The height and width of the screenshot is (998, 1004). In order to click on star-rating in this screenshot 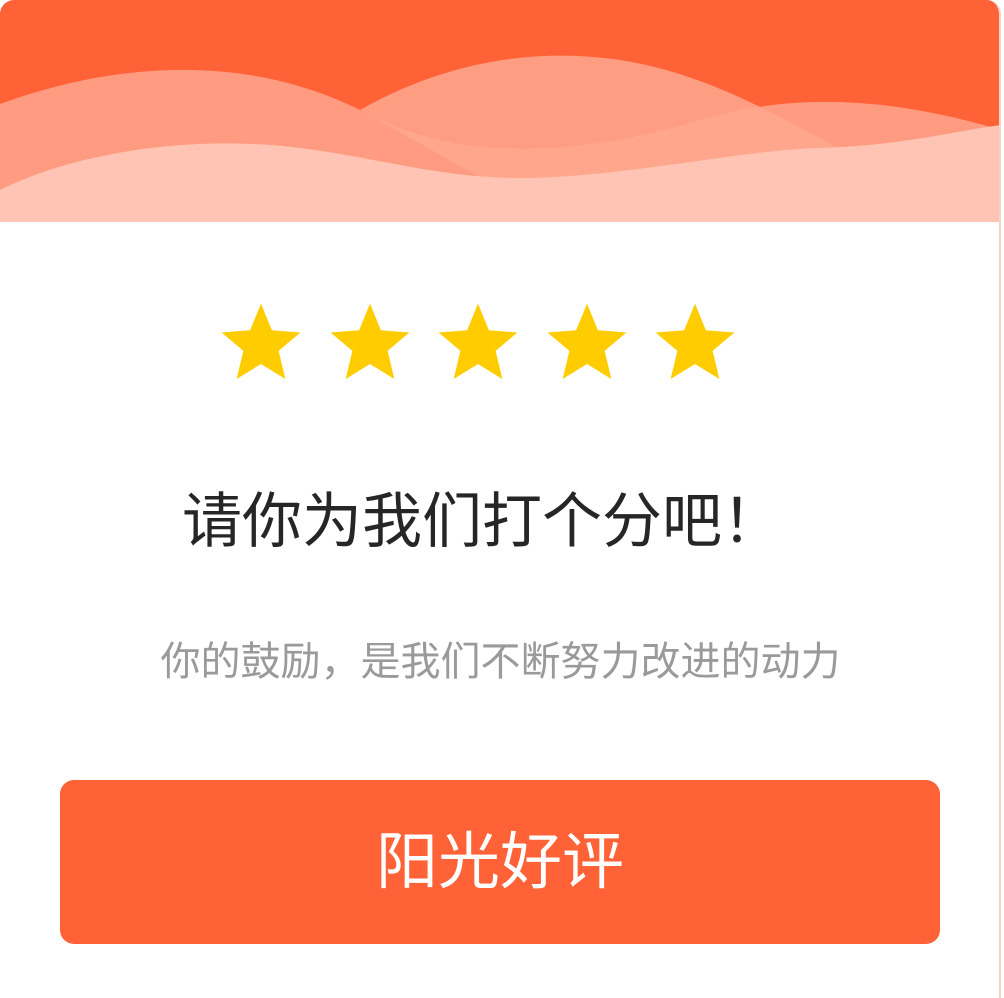, I will do `click(478, 344)`.